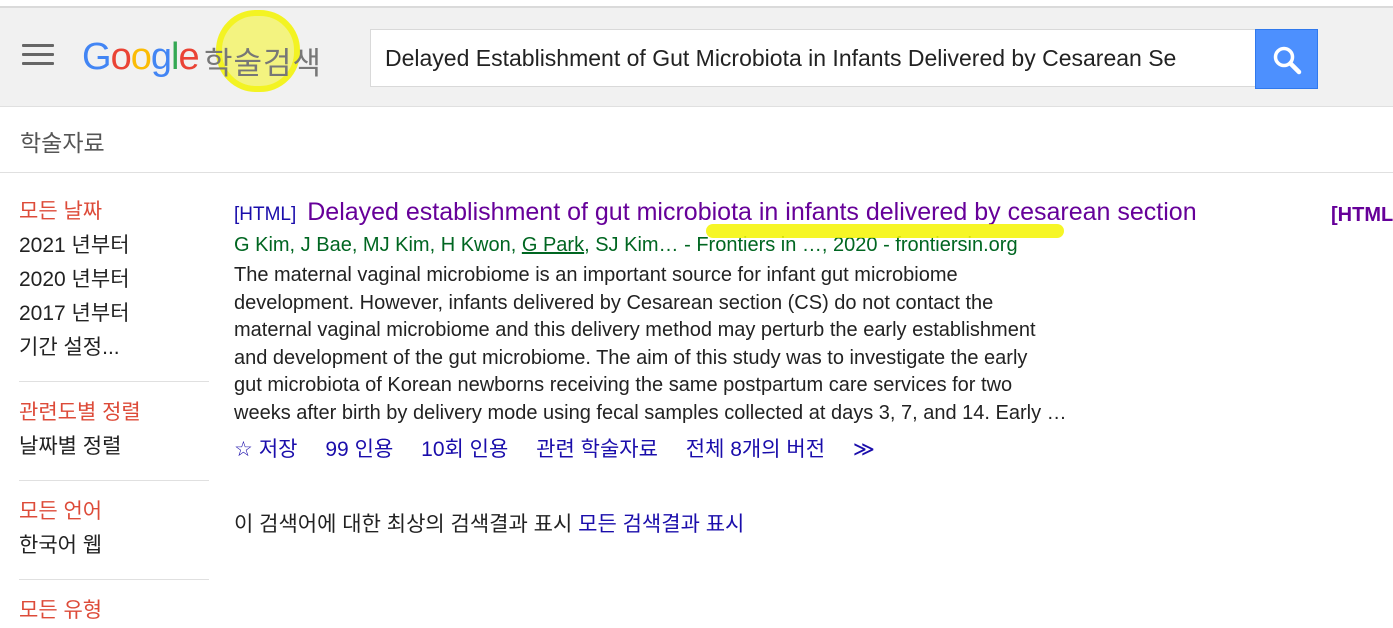  Describe the element at coordinates (265, 214) in the screenshot. I see `html-tag: [HTML]` at that location.